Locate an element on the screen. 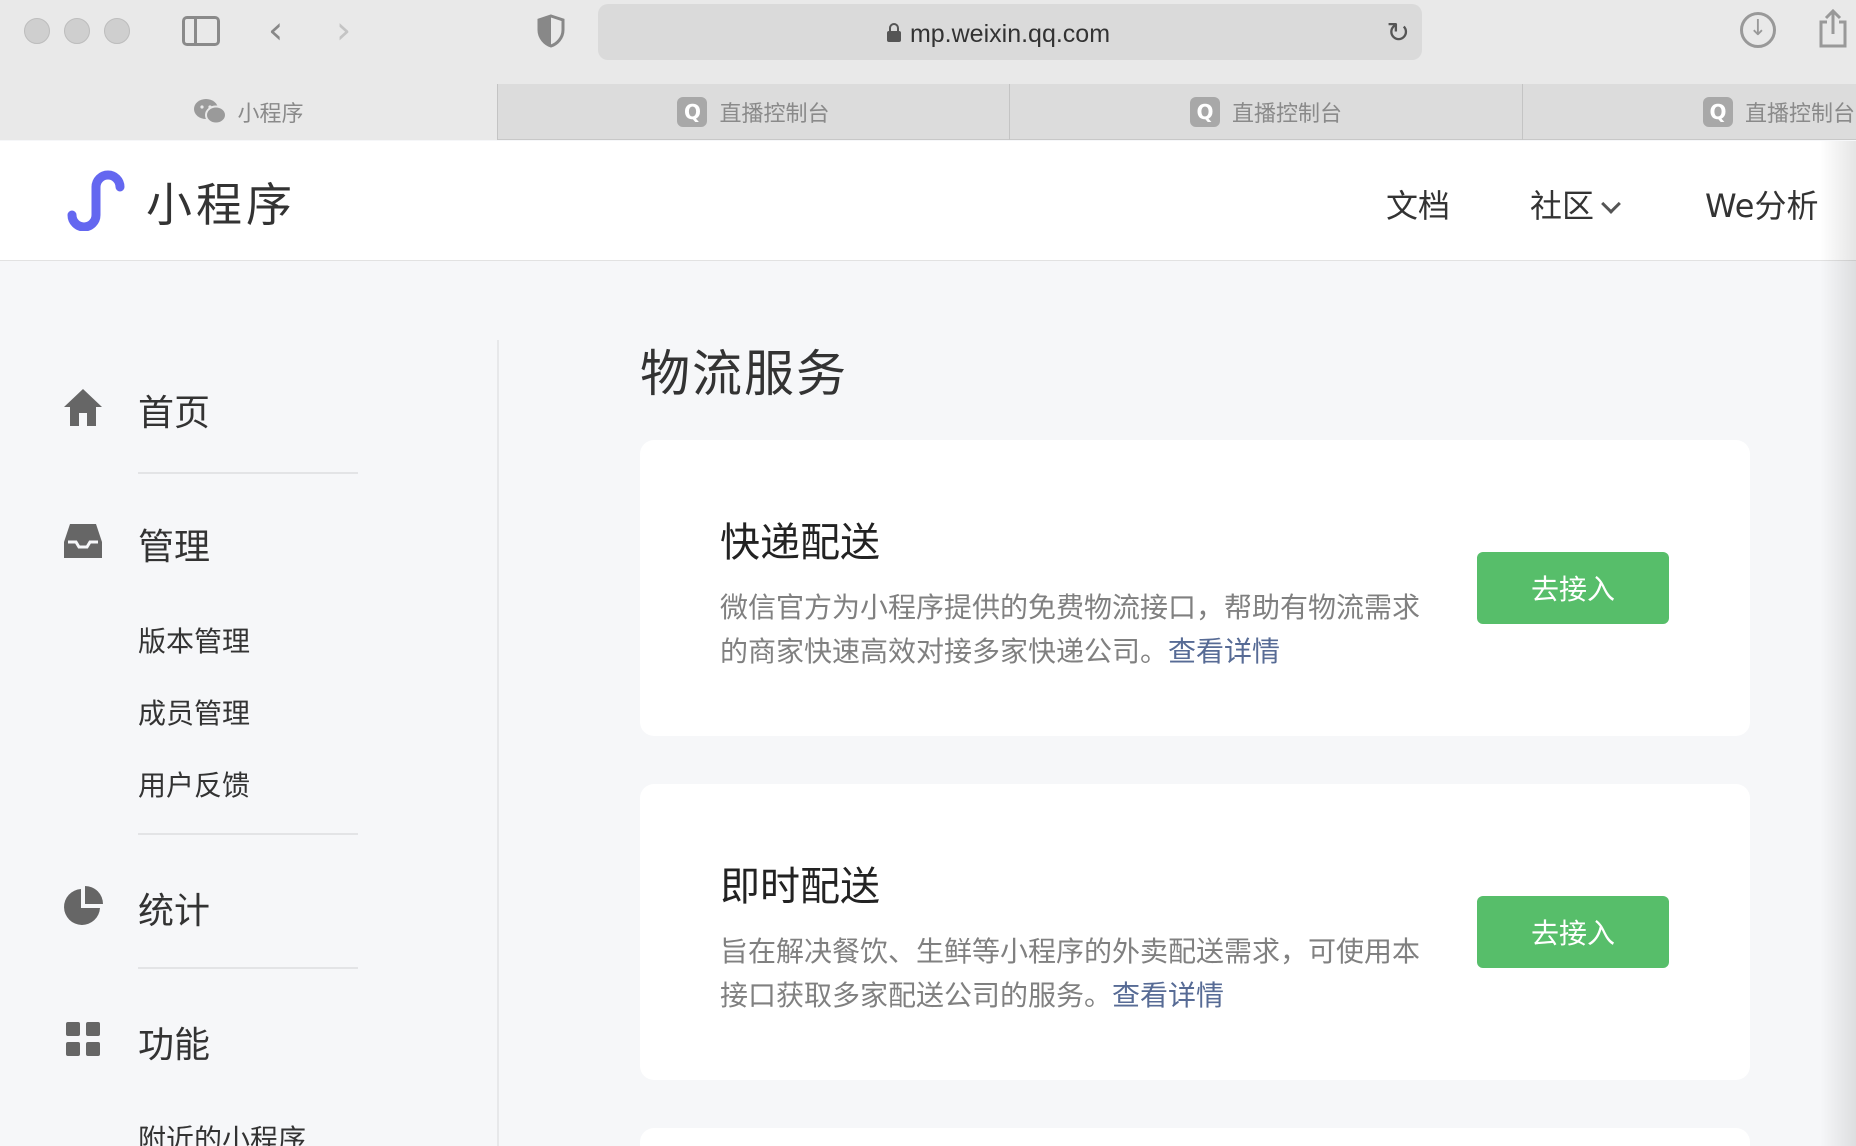 The image size is (1856, 1146). page-title: 物流服务 is located at coordinates (744, 374).